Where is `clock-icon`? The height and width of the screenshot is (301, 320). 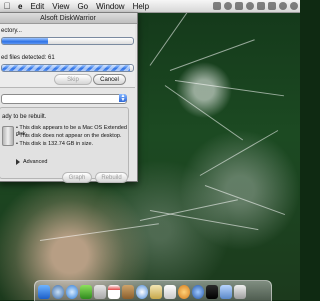
clock-icon is located at coordinates (283, 6).